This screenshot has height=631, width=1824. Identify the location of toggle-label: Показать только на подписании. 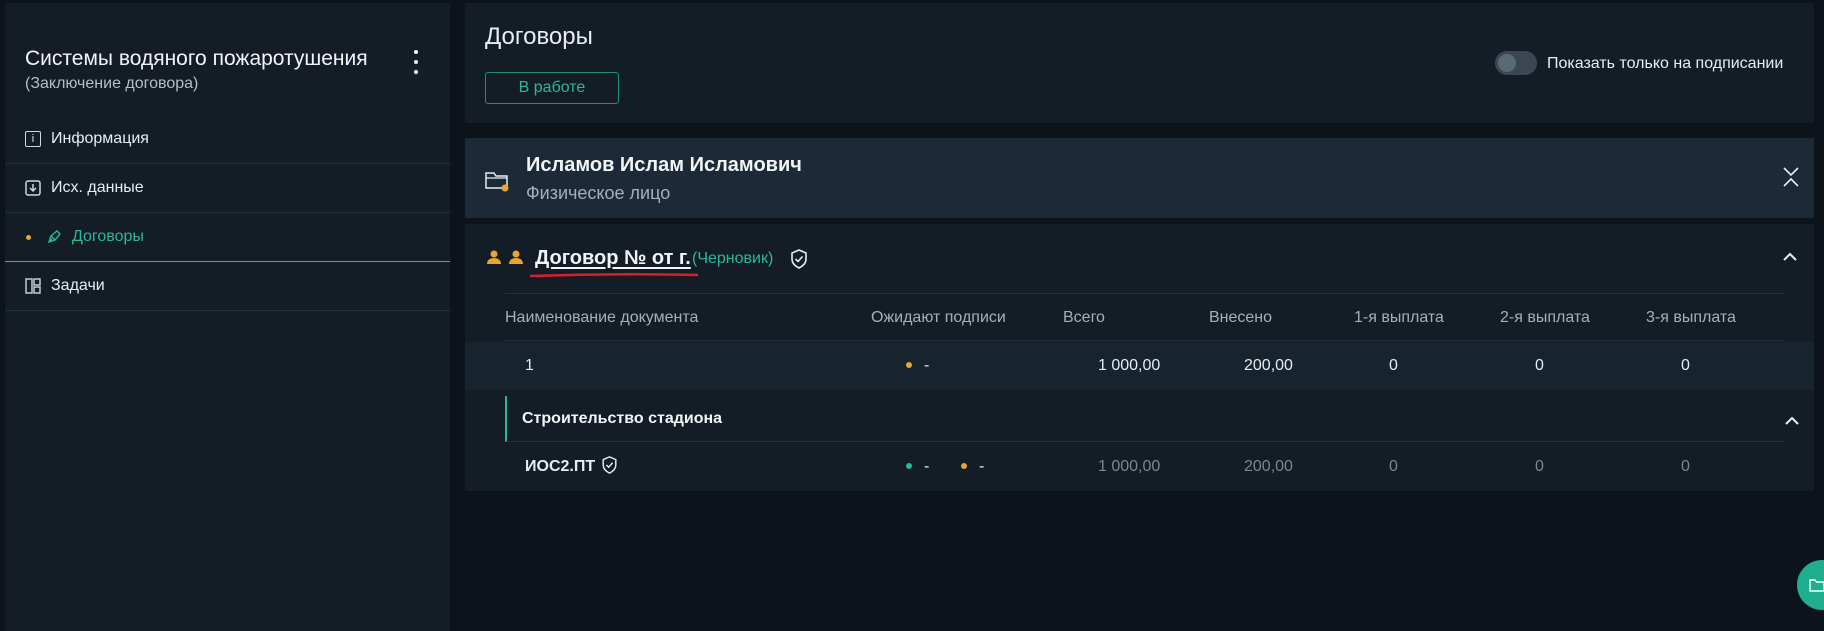
(1665, 63).